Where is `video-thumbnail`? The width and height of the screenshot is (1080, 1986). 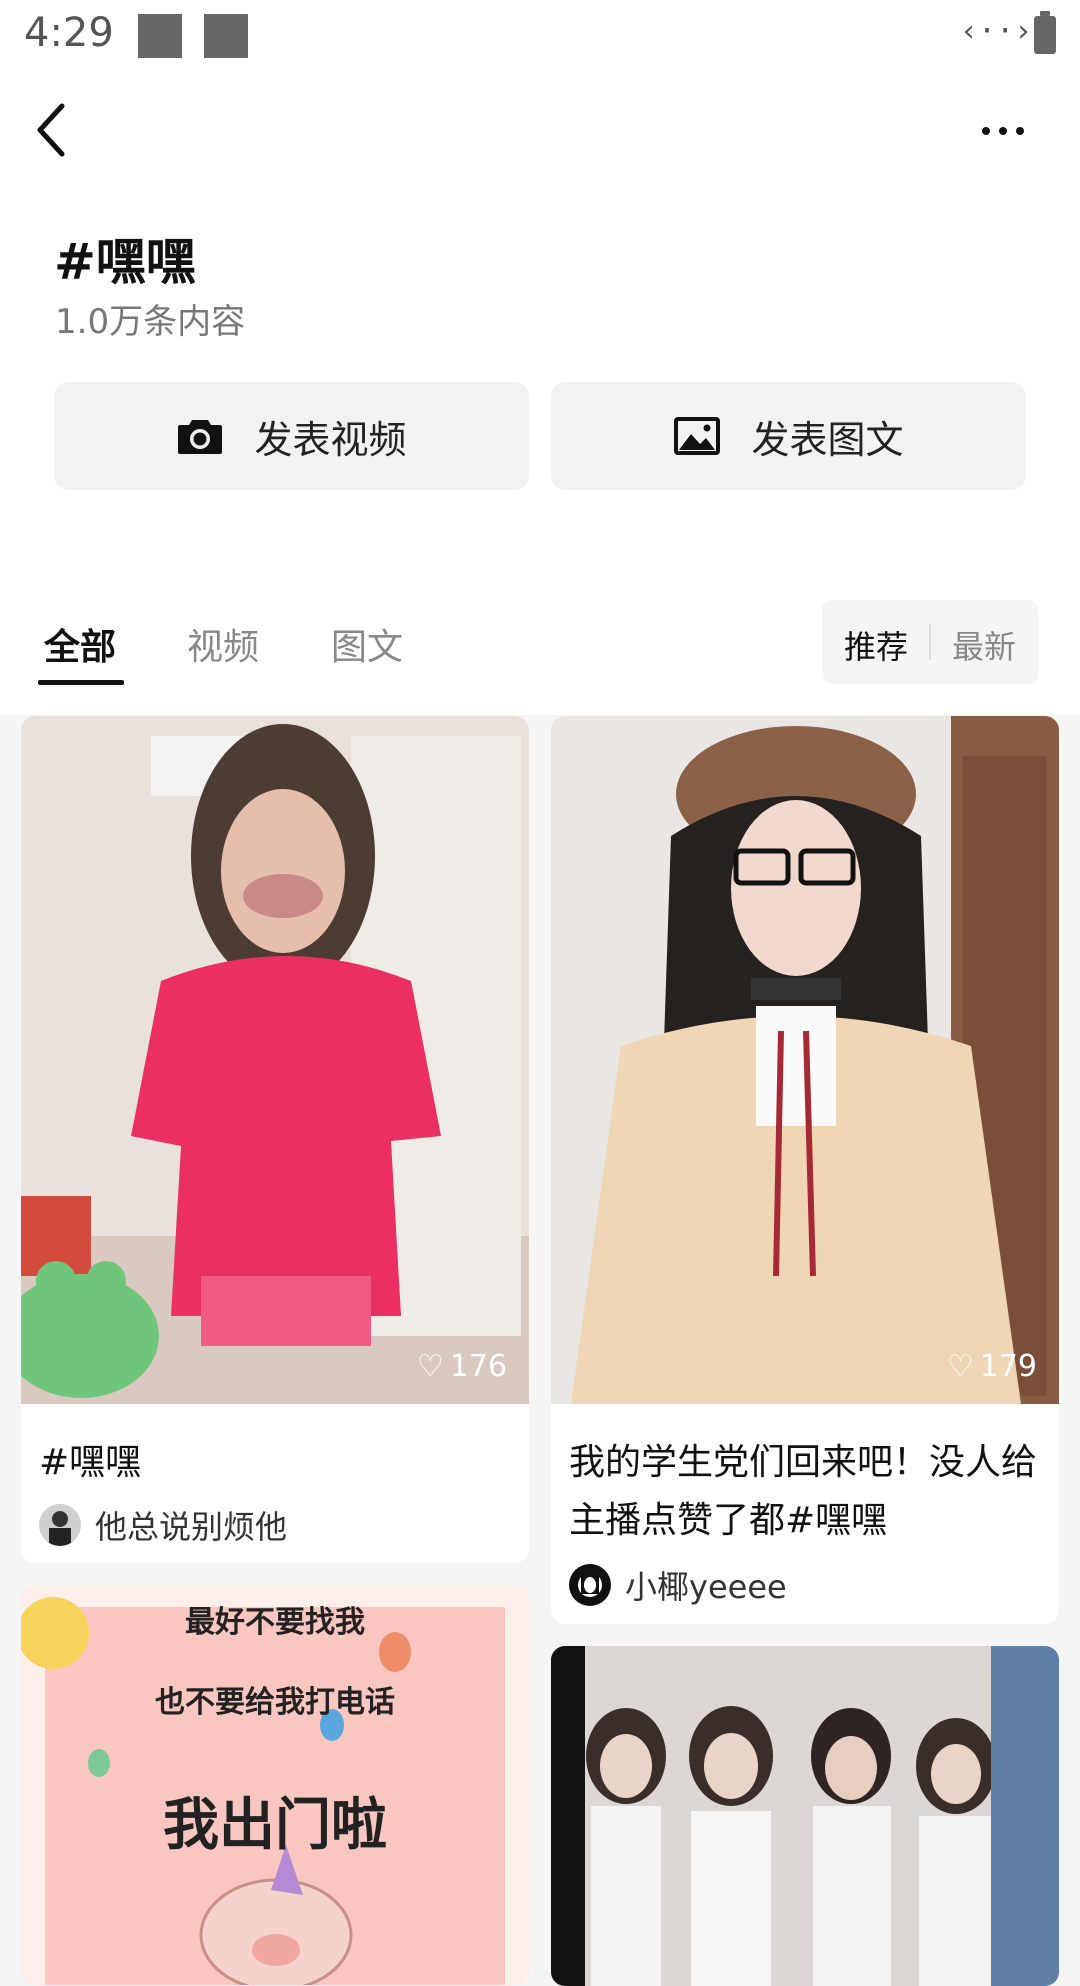
video-thumbnail is located at coordinates (805, 1816).